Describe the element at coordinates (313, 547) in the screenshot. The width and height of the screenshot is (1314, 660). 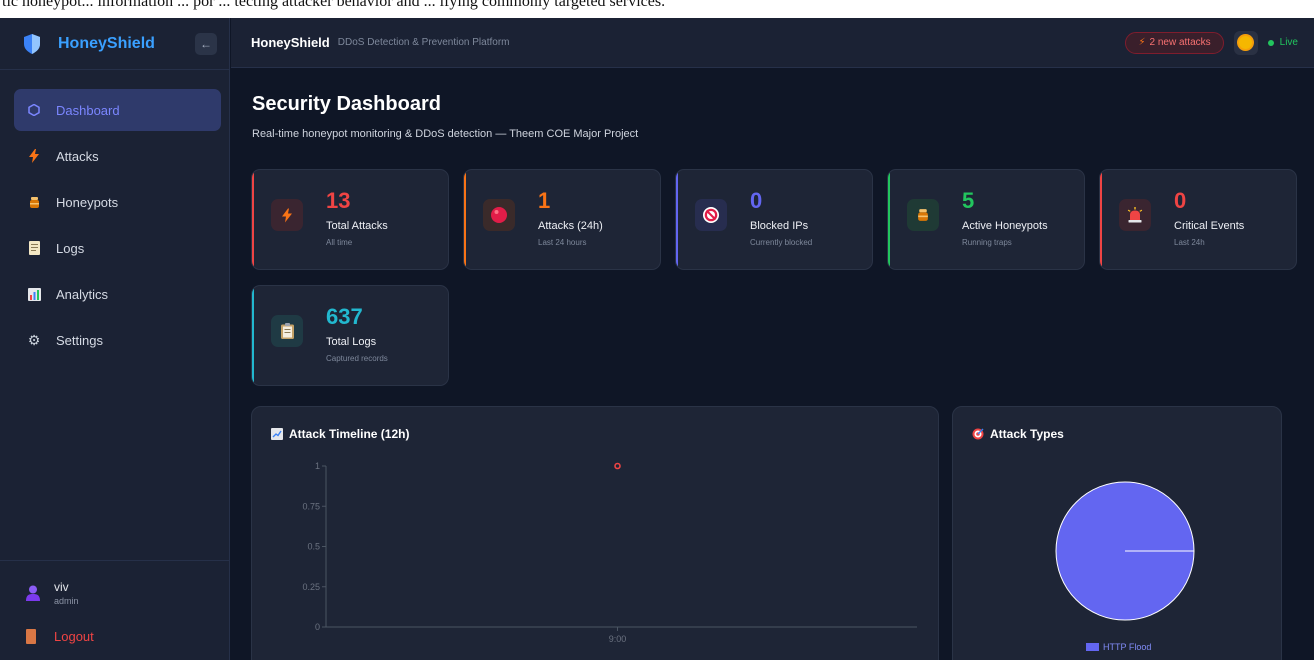
I see `y-tick-label: 0.5` at that location.